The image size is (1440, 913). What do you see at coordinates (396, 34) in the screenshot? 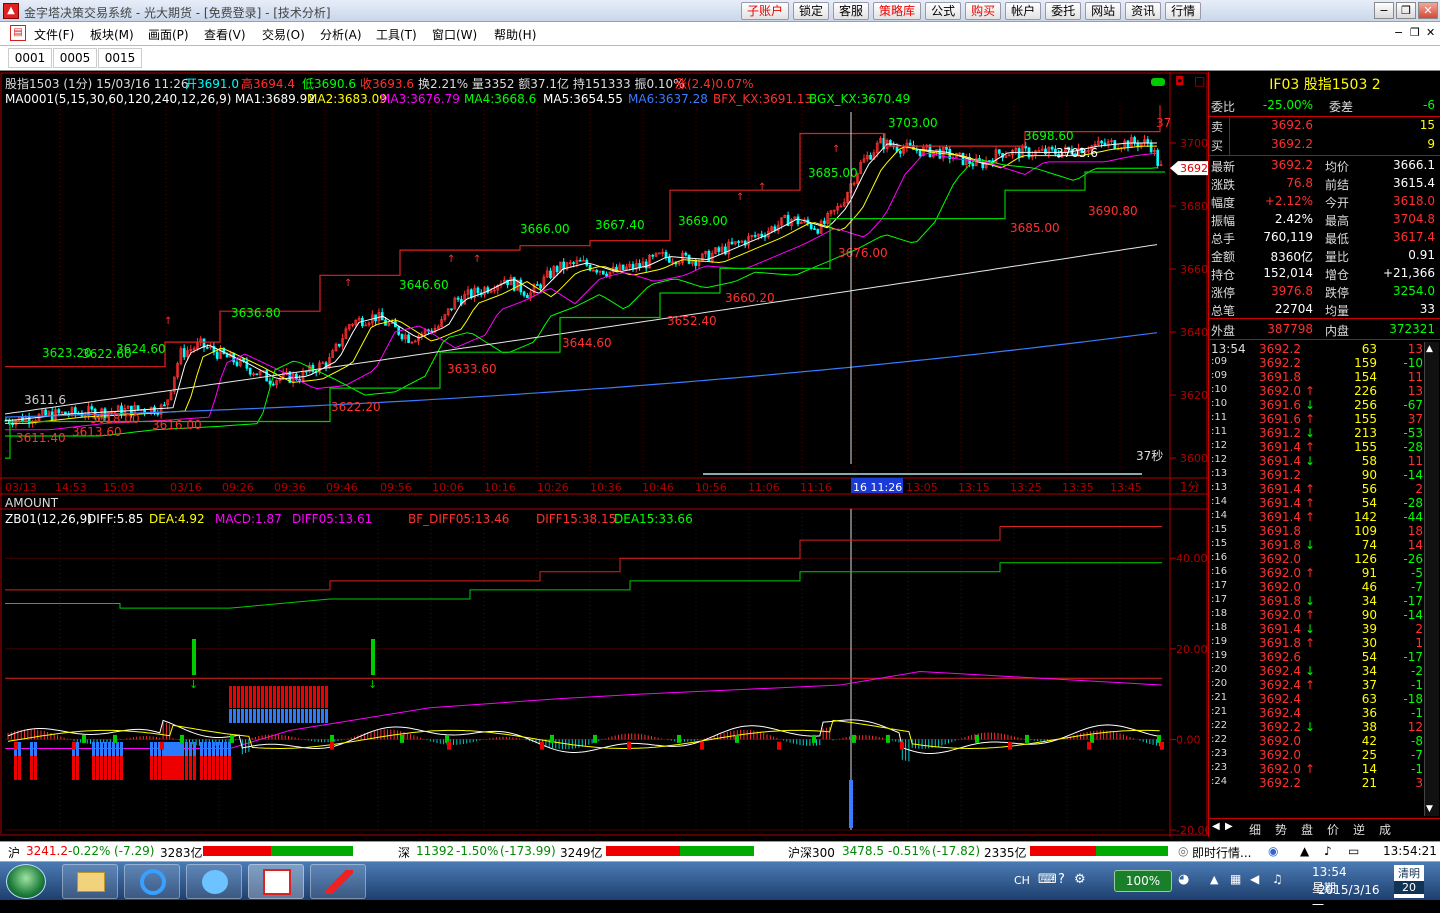
I see `menu-item-6: 工具(T)` at bounding box center [396, 34].